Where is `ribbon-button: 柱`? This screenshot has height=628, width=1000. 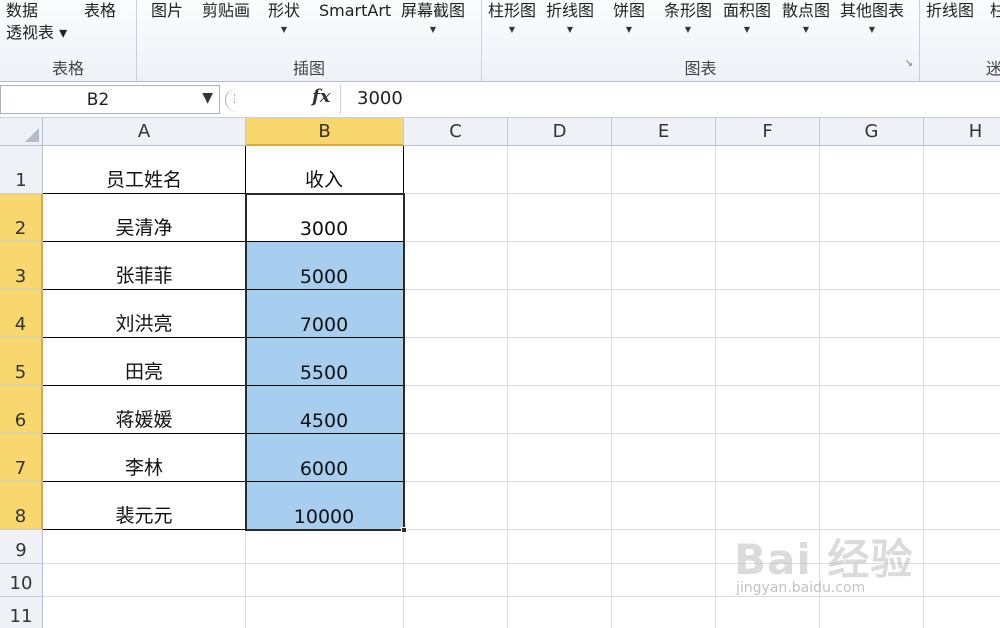
ribbon-button: 柱 is located at coordinates (995, 11).